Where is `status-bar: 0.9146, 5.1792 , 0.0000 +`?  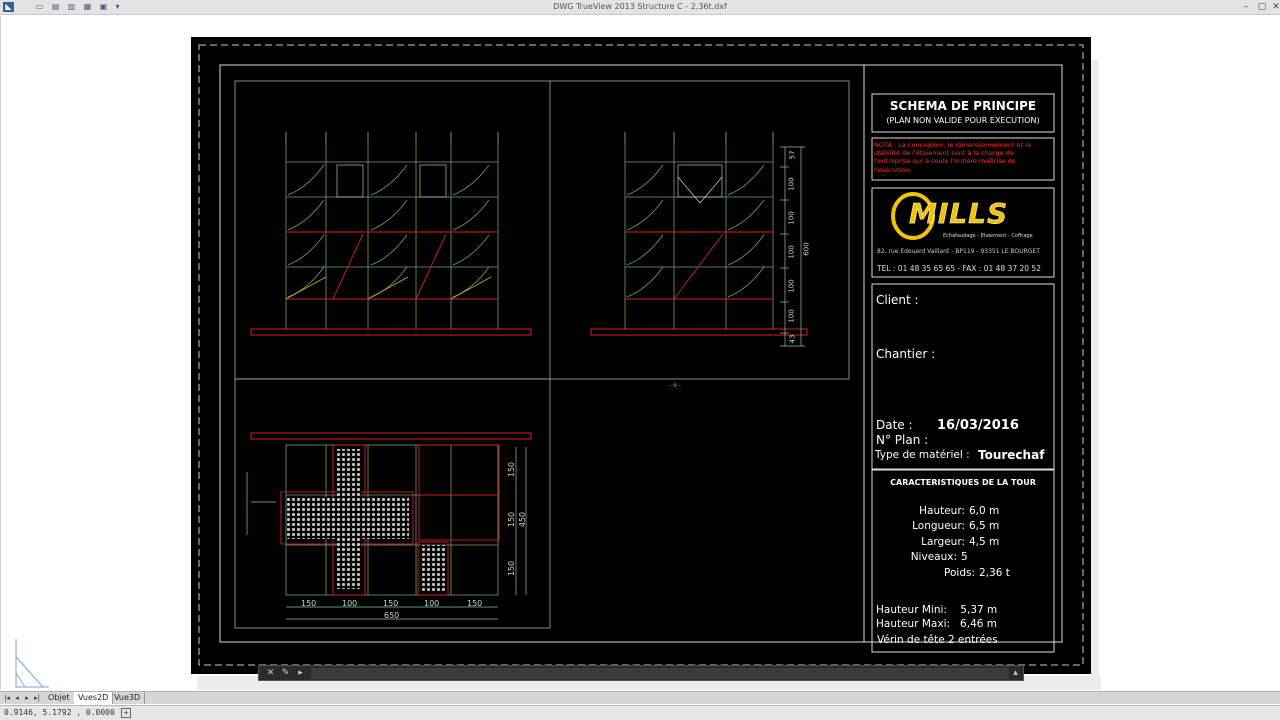
status-bar: 0.9146, 5.1792 , 0.0000 + is located at coordinates (640, 712).